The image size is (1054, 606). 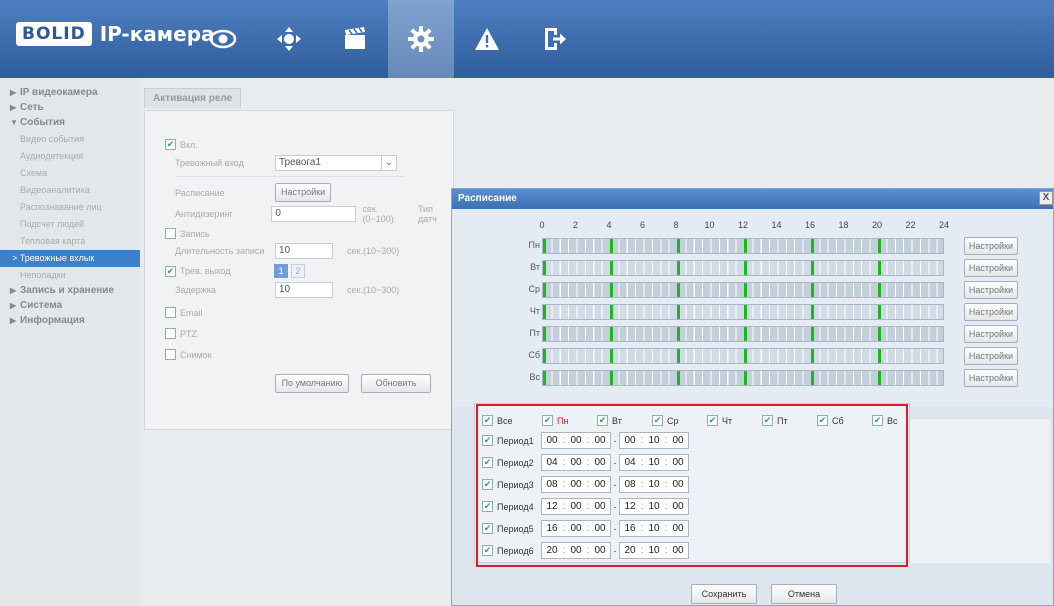 I want to click on sidebar-subitem-audio-detection: Аудиодетекция, so click(x=70, y=156).